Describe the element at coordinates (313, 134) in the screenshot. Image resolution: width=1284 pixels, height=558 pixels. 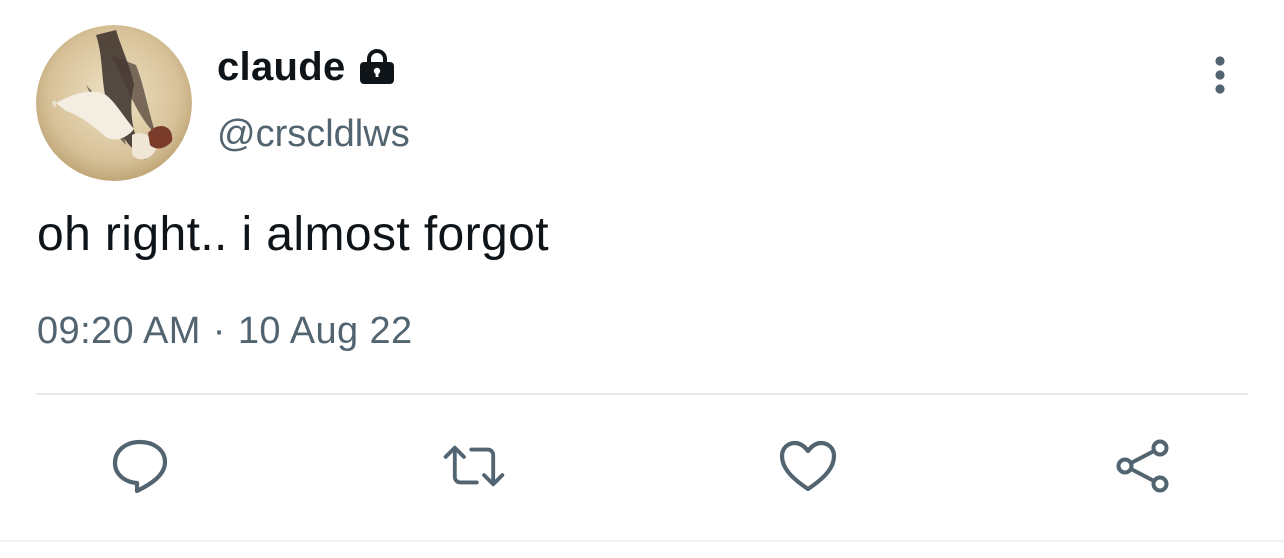
I see `author-handle: @crscldlws` at that location.